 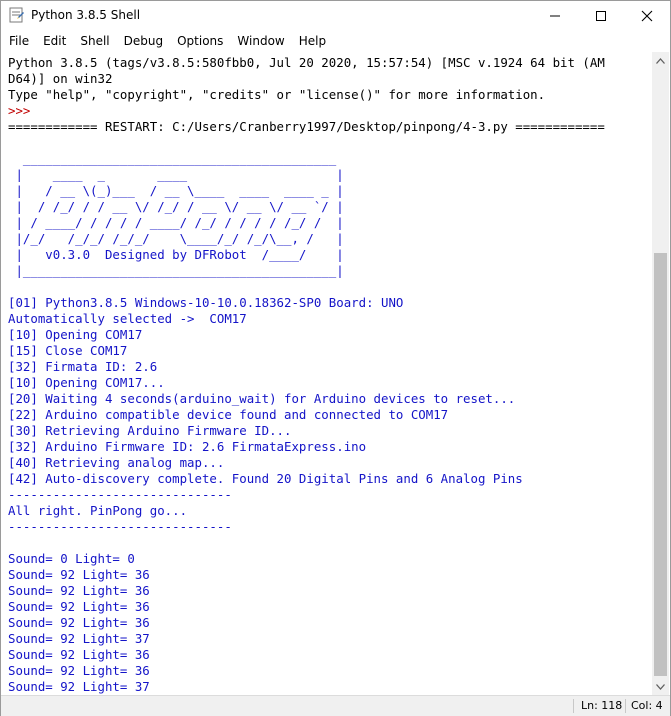 I want to click on window-title: Python 3.8.5 Shell, so click(x=86, y=15).